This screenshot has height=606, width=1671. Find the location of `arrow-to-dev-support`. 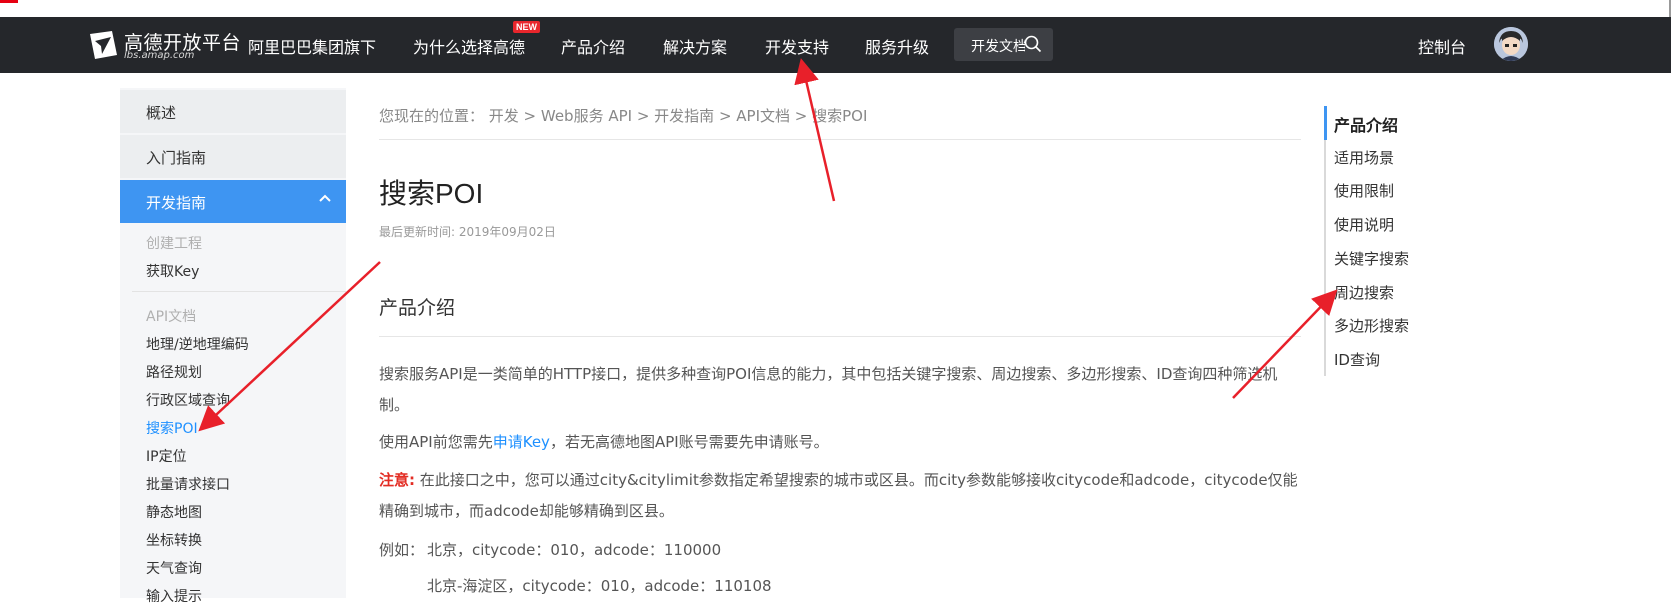

arrow-to-dev-support is located at coordinates (815, 130).